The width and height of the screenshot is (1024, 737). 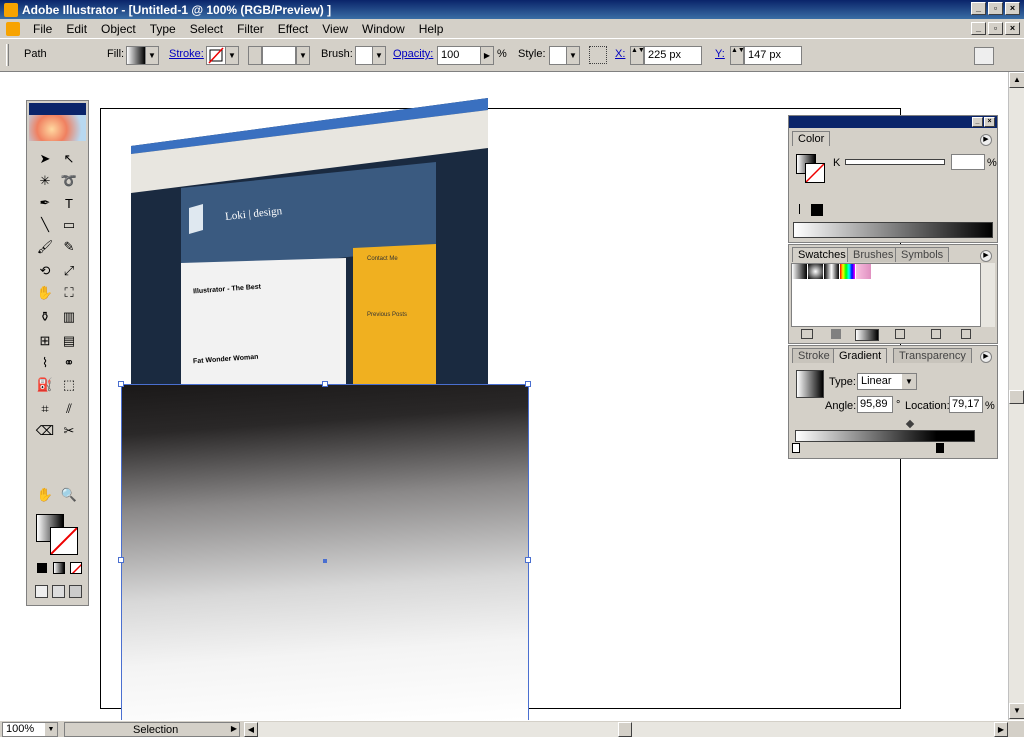 I want to click on fill-swatch, so click(x=136, y=55).